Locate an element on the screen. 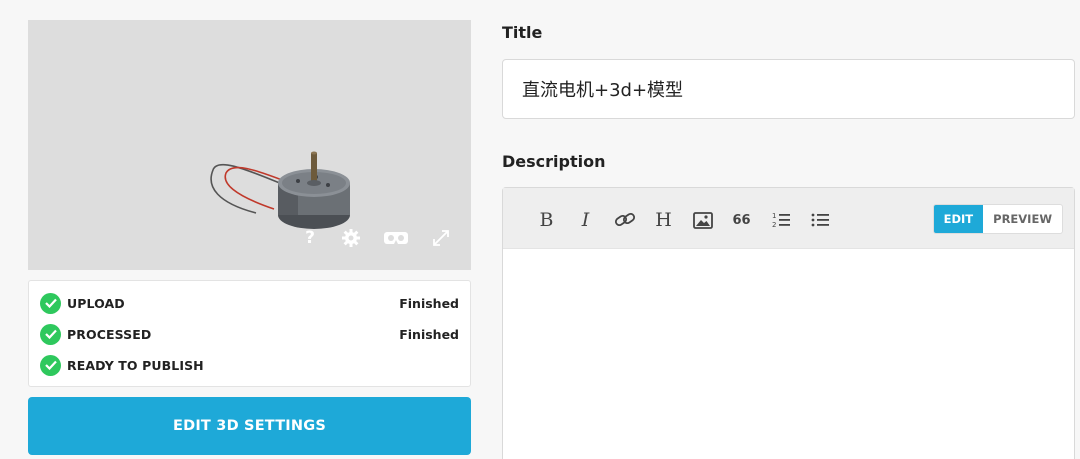  status-row-upload: UPLOAD Finished is located at coordinates (249, 303).